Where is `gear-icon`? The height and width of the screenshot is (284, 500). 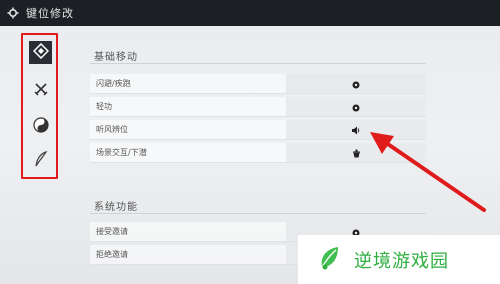 gear-icon is located at coordinates (13, 13).